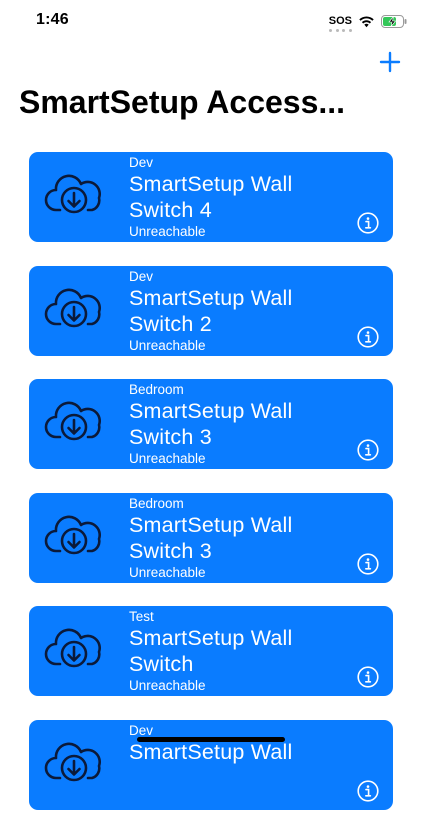  I want to click on accessory-card: Dev SmartSetup Wall Switch 4 Unreachable, so click(211, 197).